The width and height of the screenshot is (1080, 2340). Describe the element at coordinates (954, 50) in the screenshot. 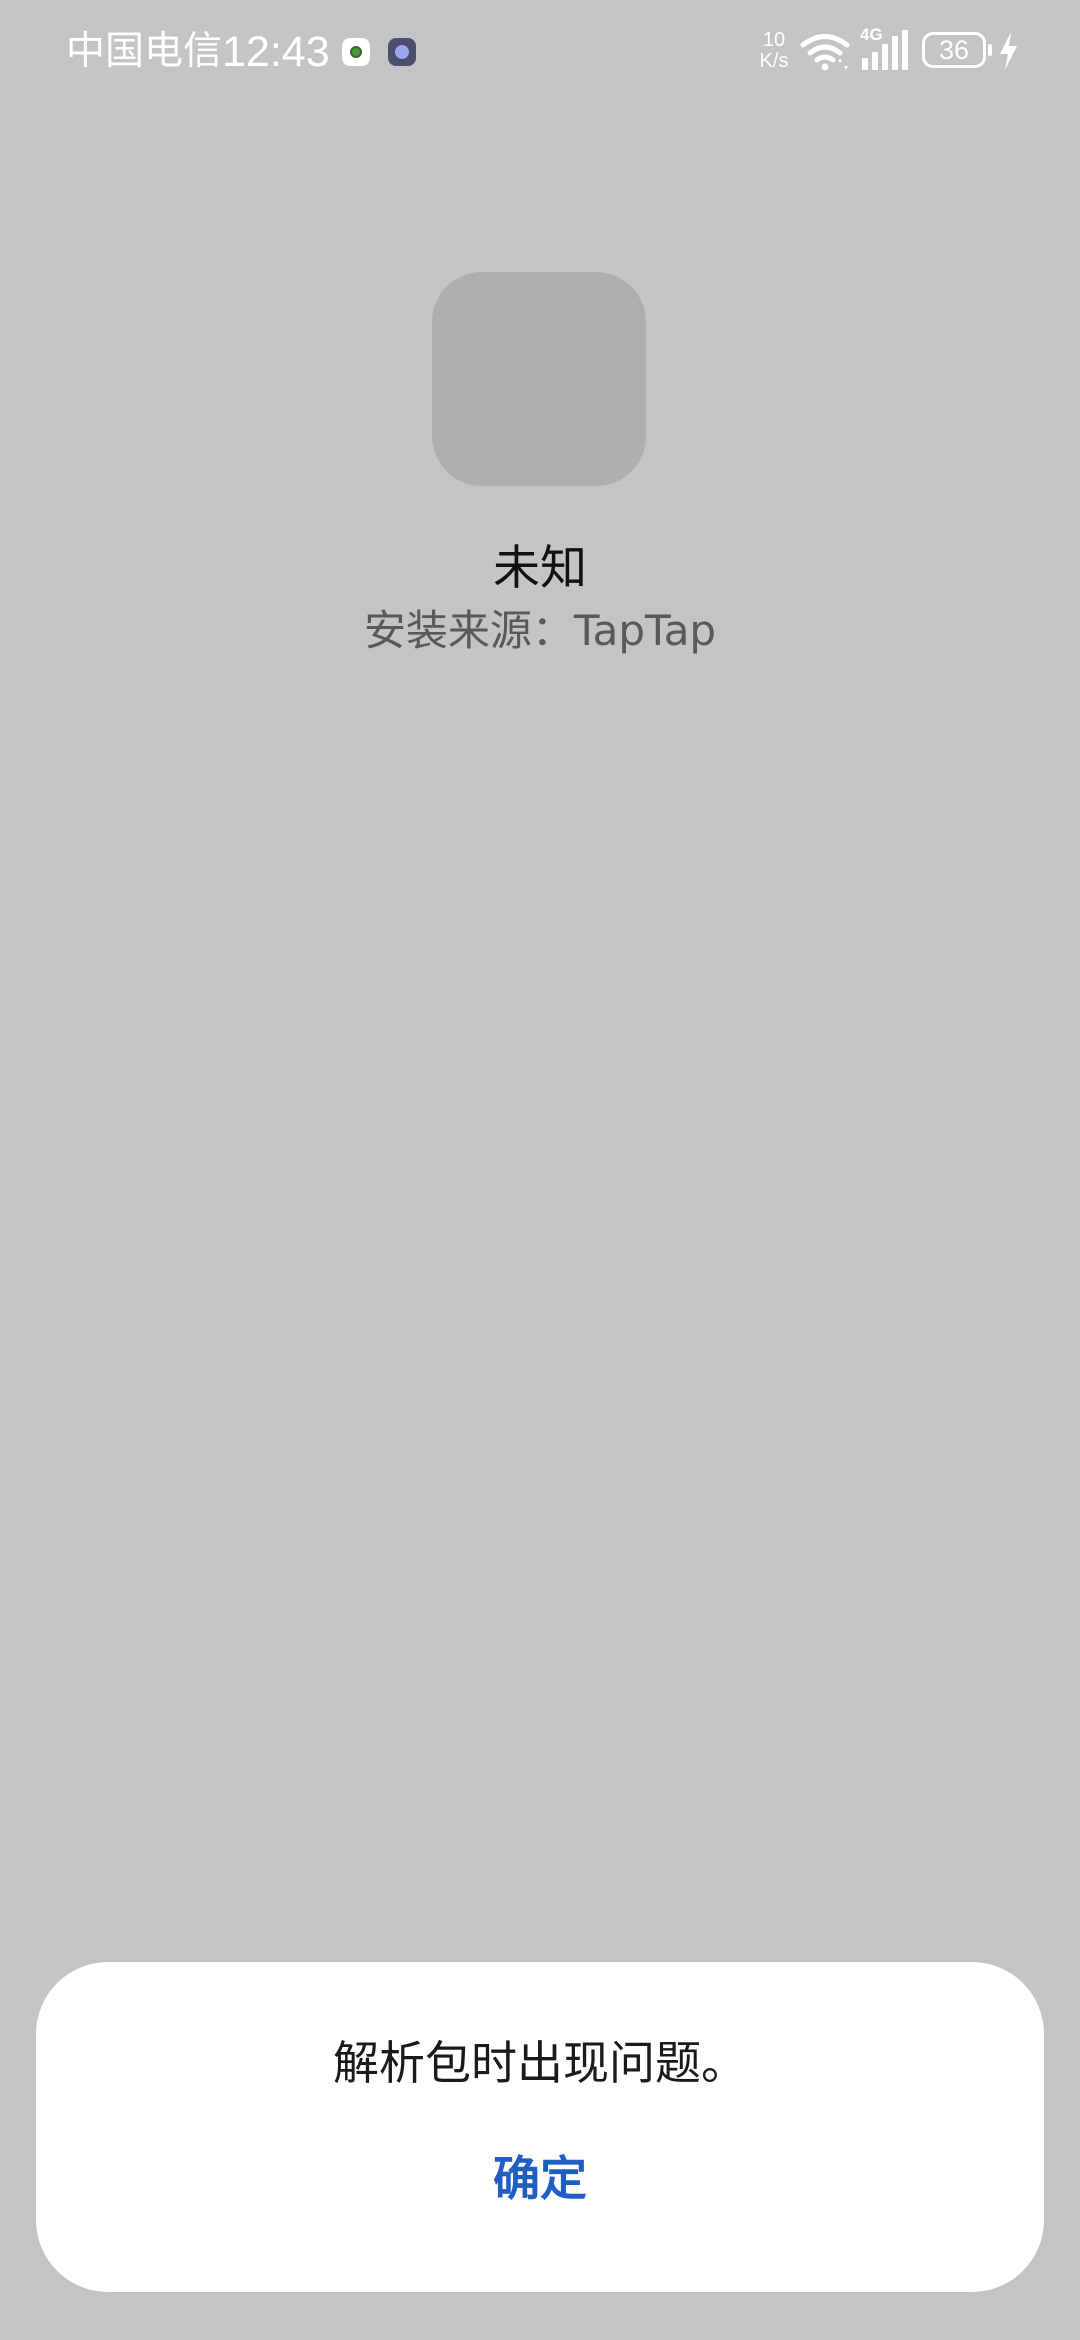

I see `battery-level: 36` at that location.